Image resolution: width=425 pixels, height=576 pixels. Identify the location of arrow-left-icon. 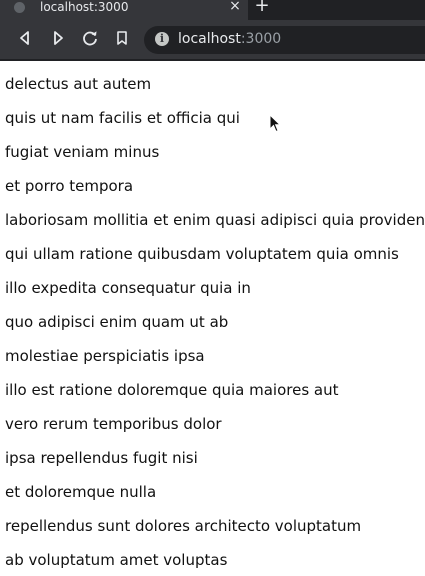
(25, 38).